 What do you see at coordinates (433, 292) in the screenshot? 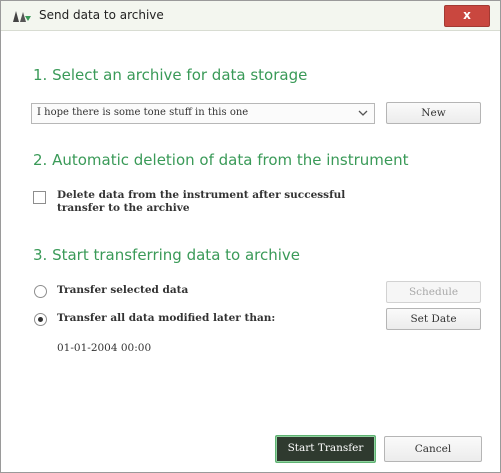
I see `schedule-button: Schedule` at bounding box center [433, 292].